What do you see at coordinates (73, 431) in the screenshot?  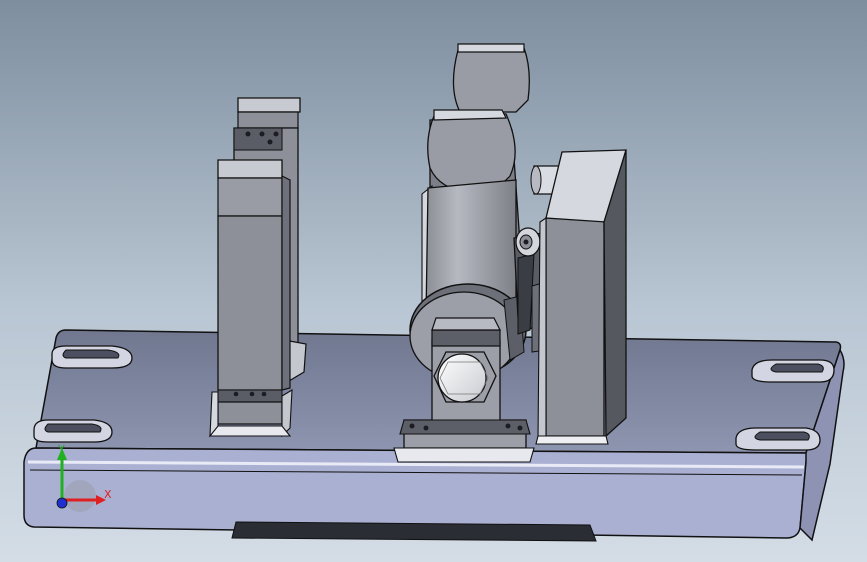 I see `plate-slot-left-front` at bounding box center [73, 431].